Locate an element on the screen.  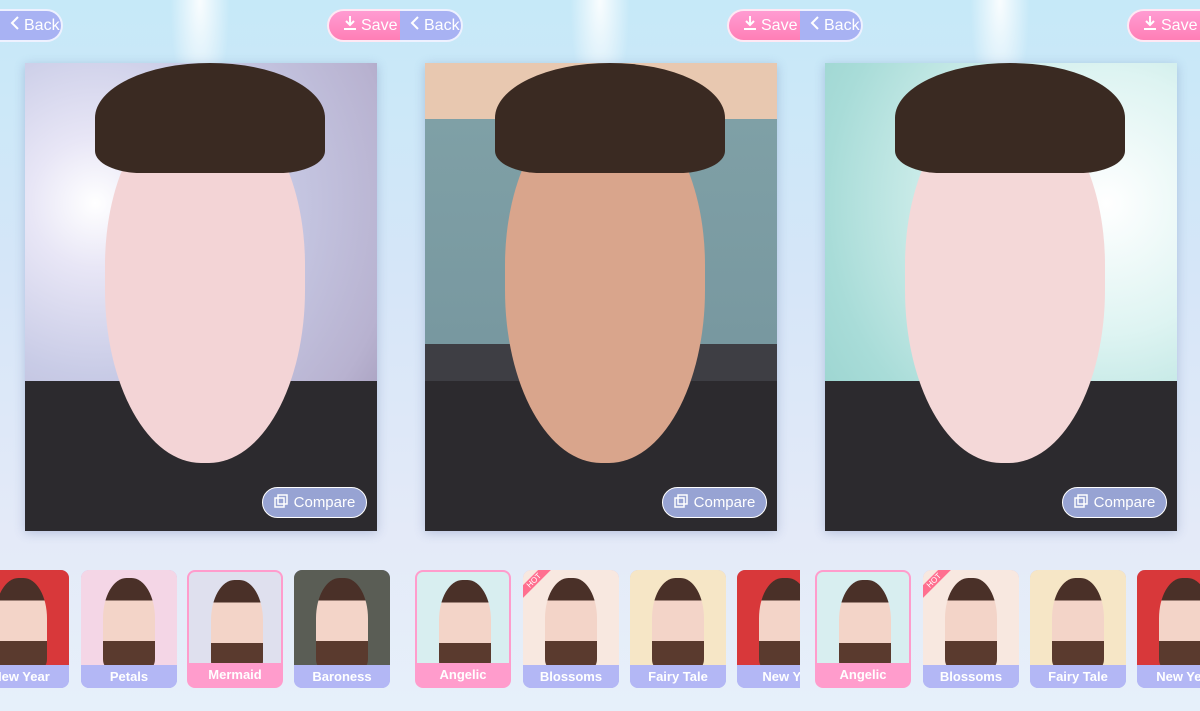
filter-thumbnail: New Ye is located at coordinates (768, 629).